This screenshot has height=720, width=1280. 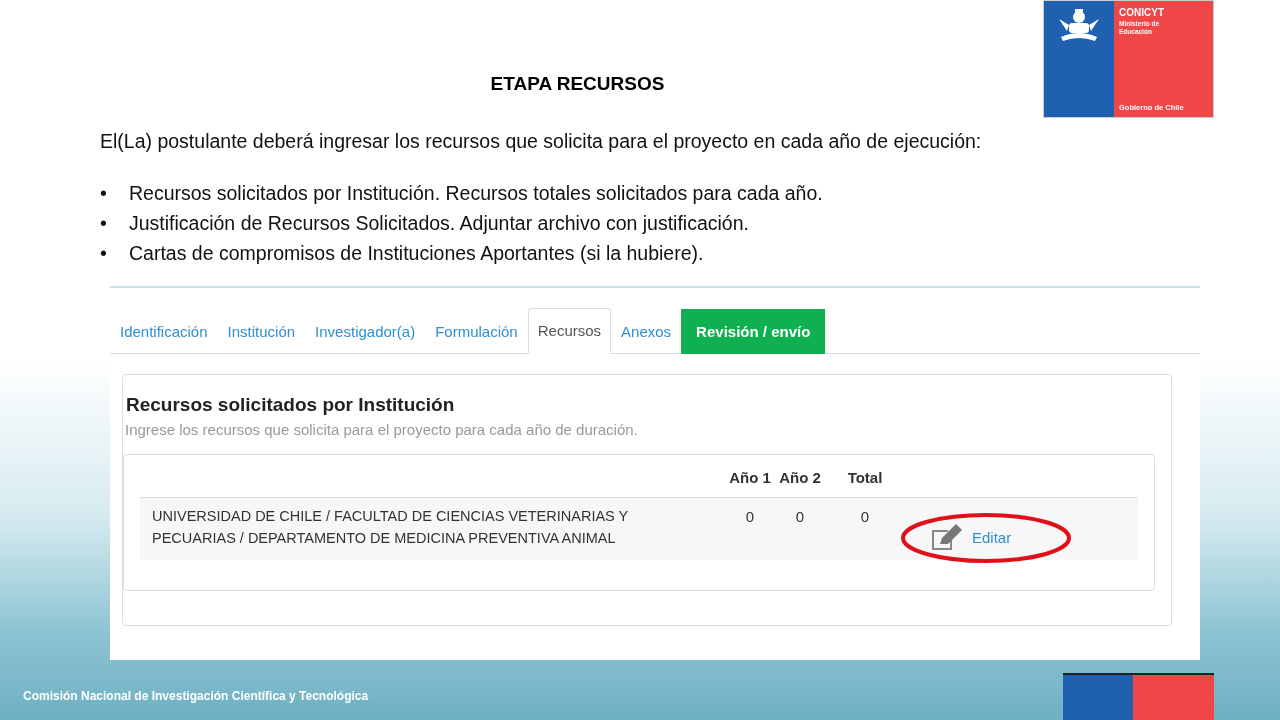 I want to click on intro-text: El(La) postulante deberá ingresar los recursos que solicita para el proyecto en cada año de ejecución:, so click(x=541, y=141).